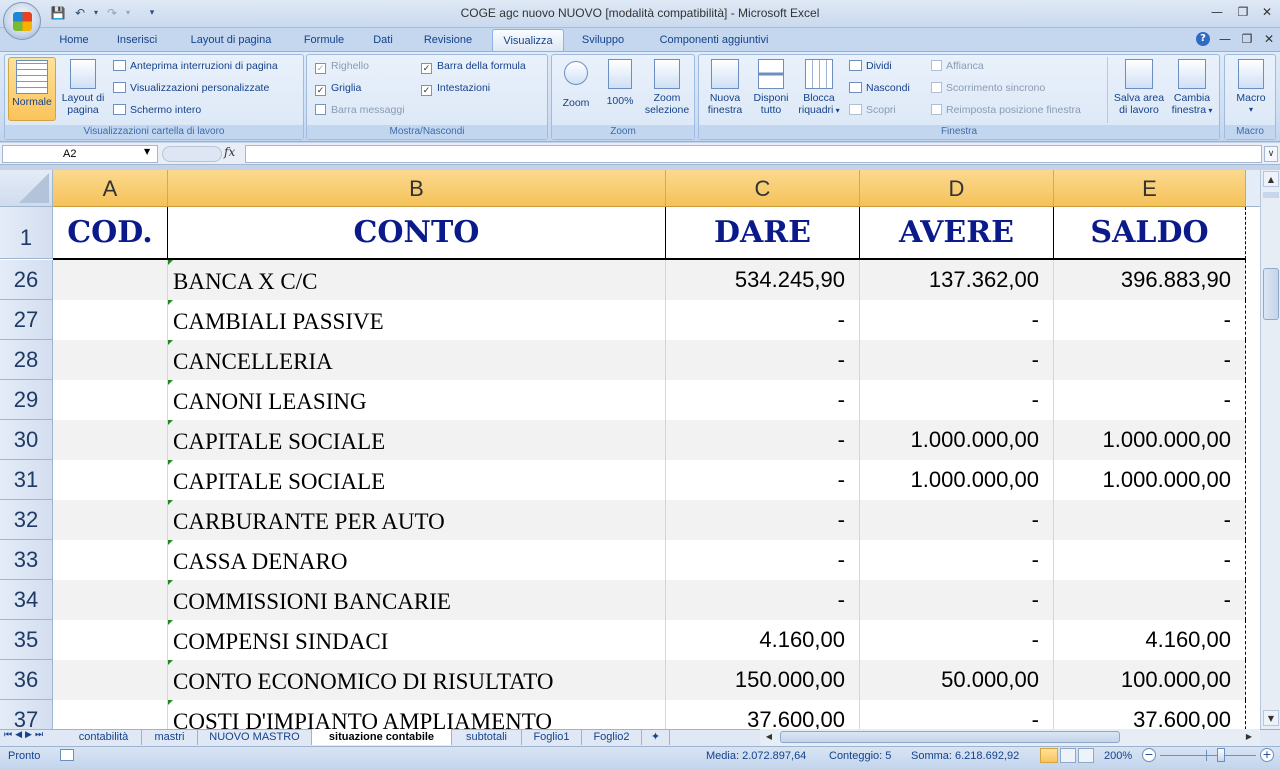  I want to click on tab-sviluppo: Sviluppo, so click(603, 40).